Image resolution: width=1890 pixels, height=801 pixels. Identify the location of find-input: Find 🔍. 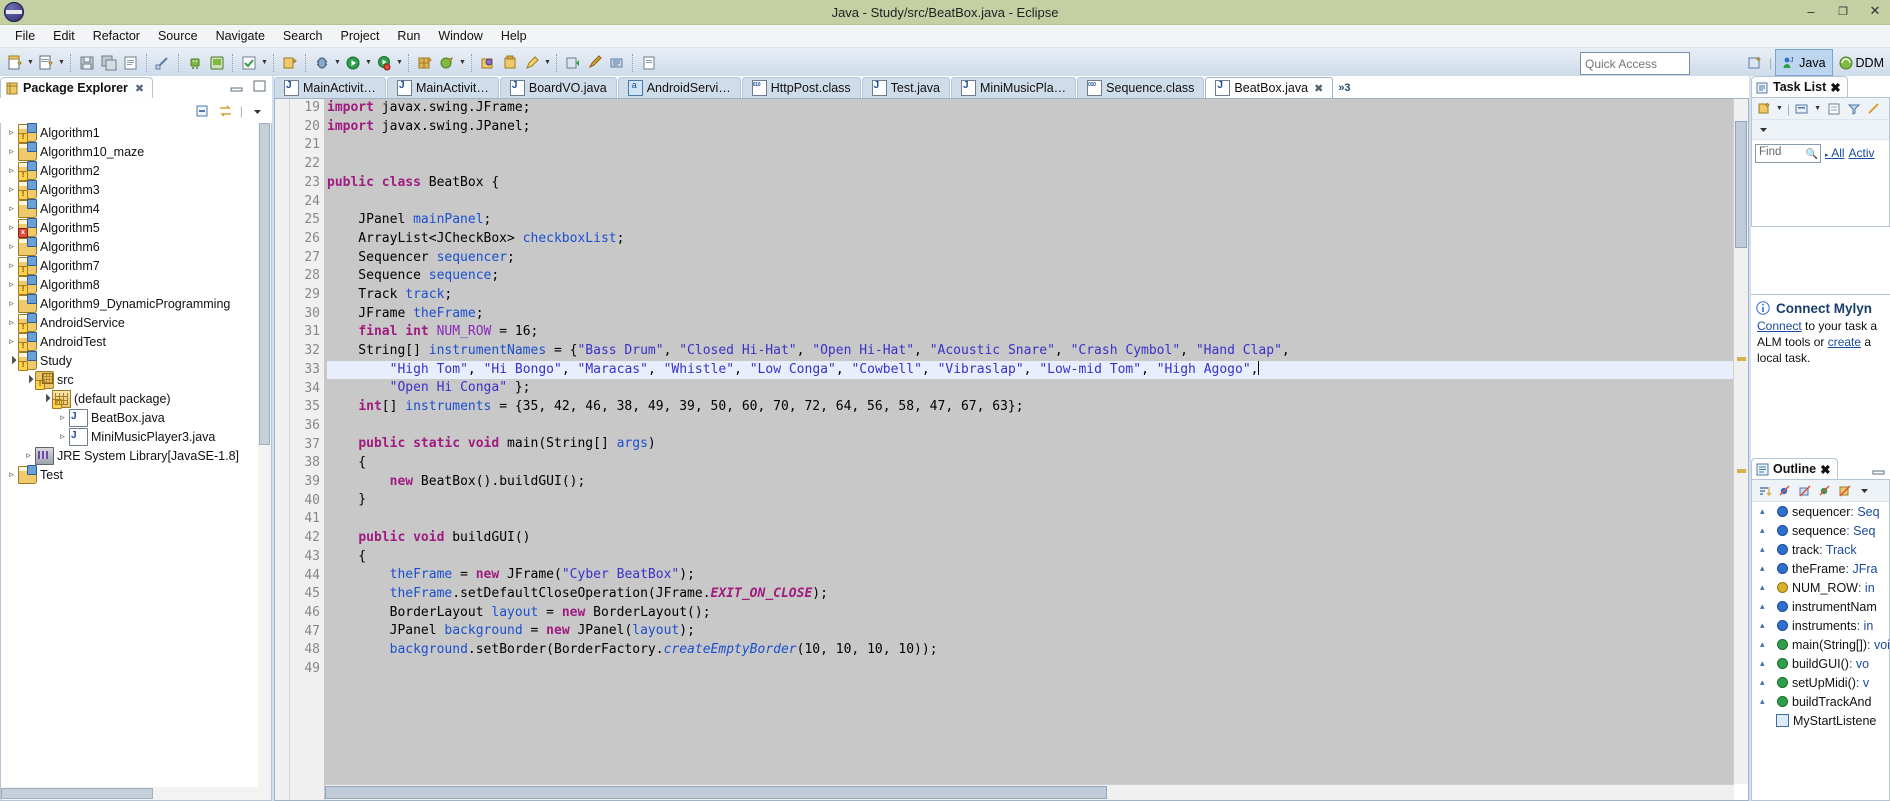
(1788, 153).